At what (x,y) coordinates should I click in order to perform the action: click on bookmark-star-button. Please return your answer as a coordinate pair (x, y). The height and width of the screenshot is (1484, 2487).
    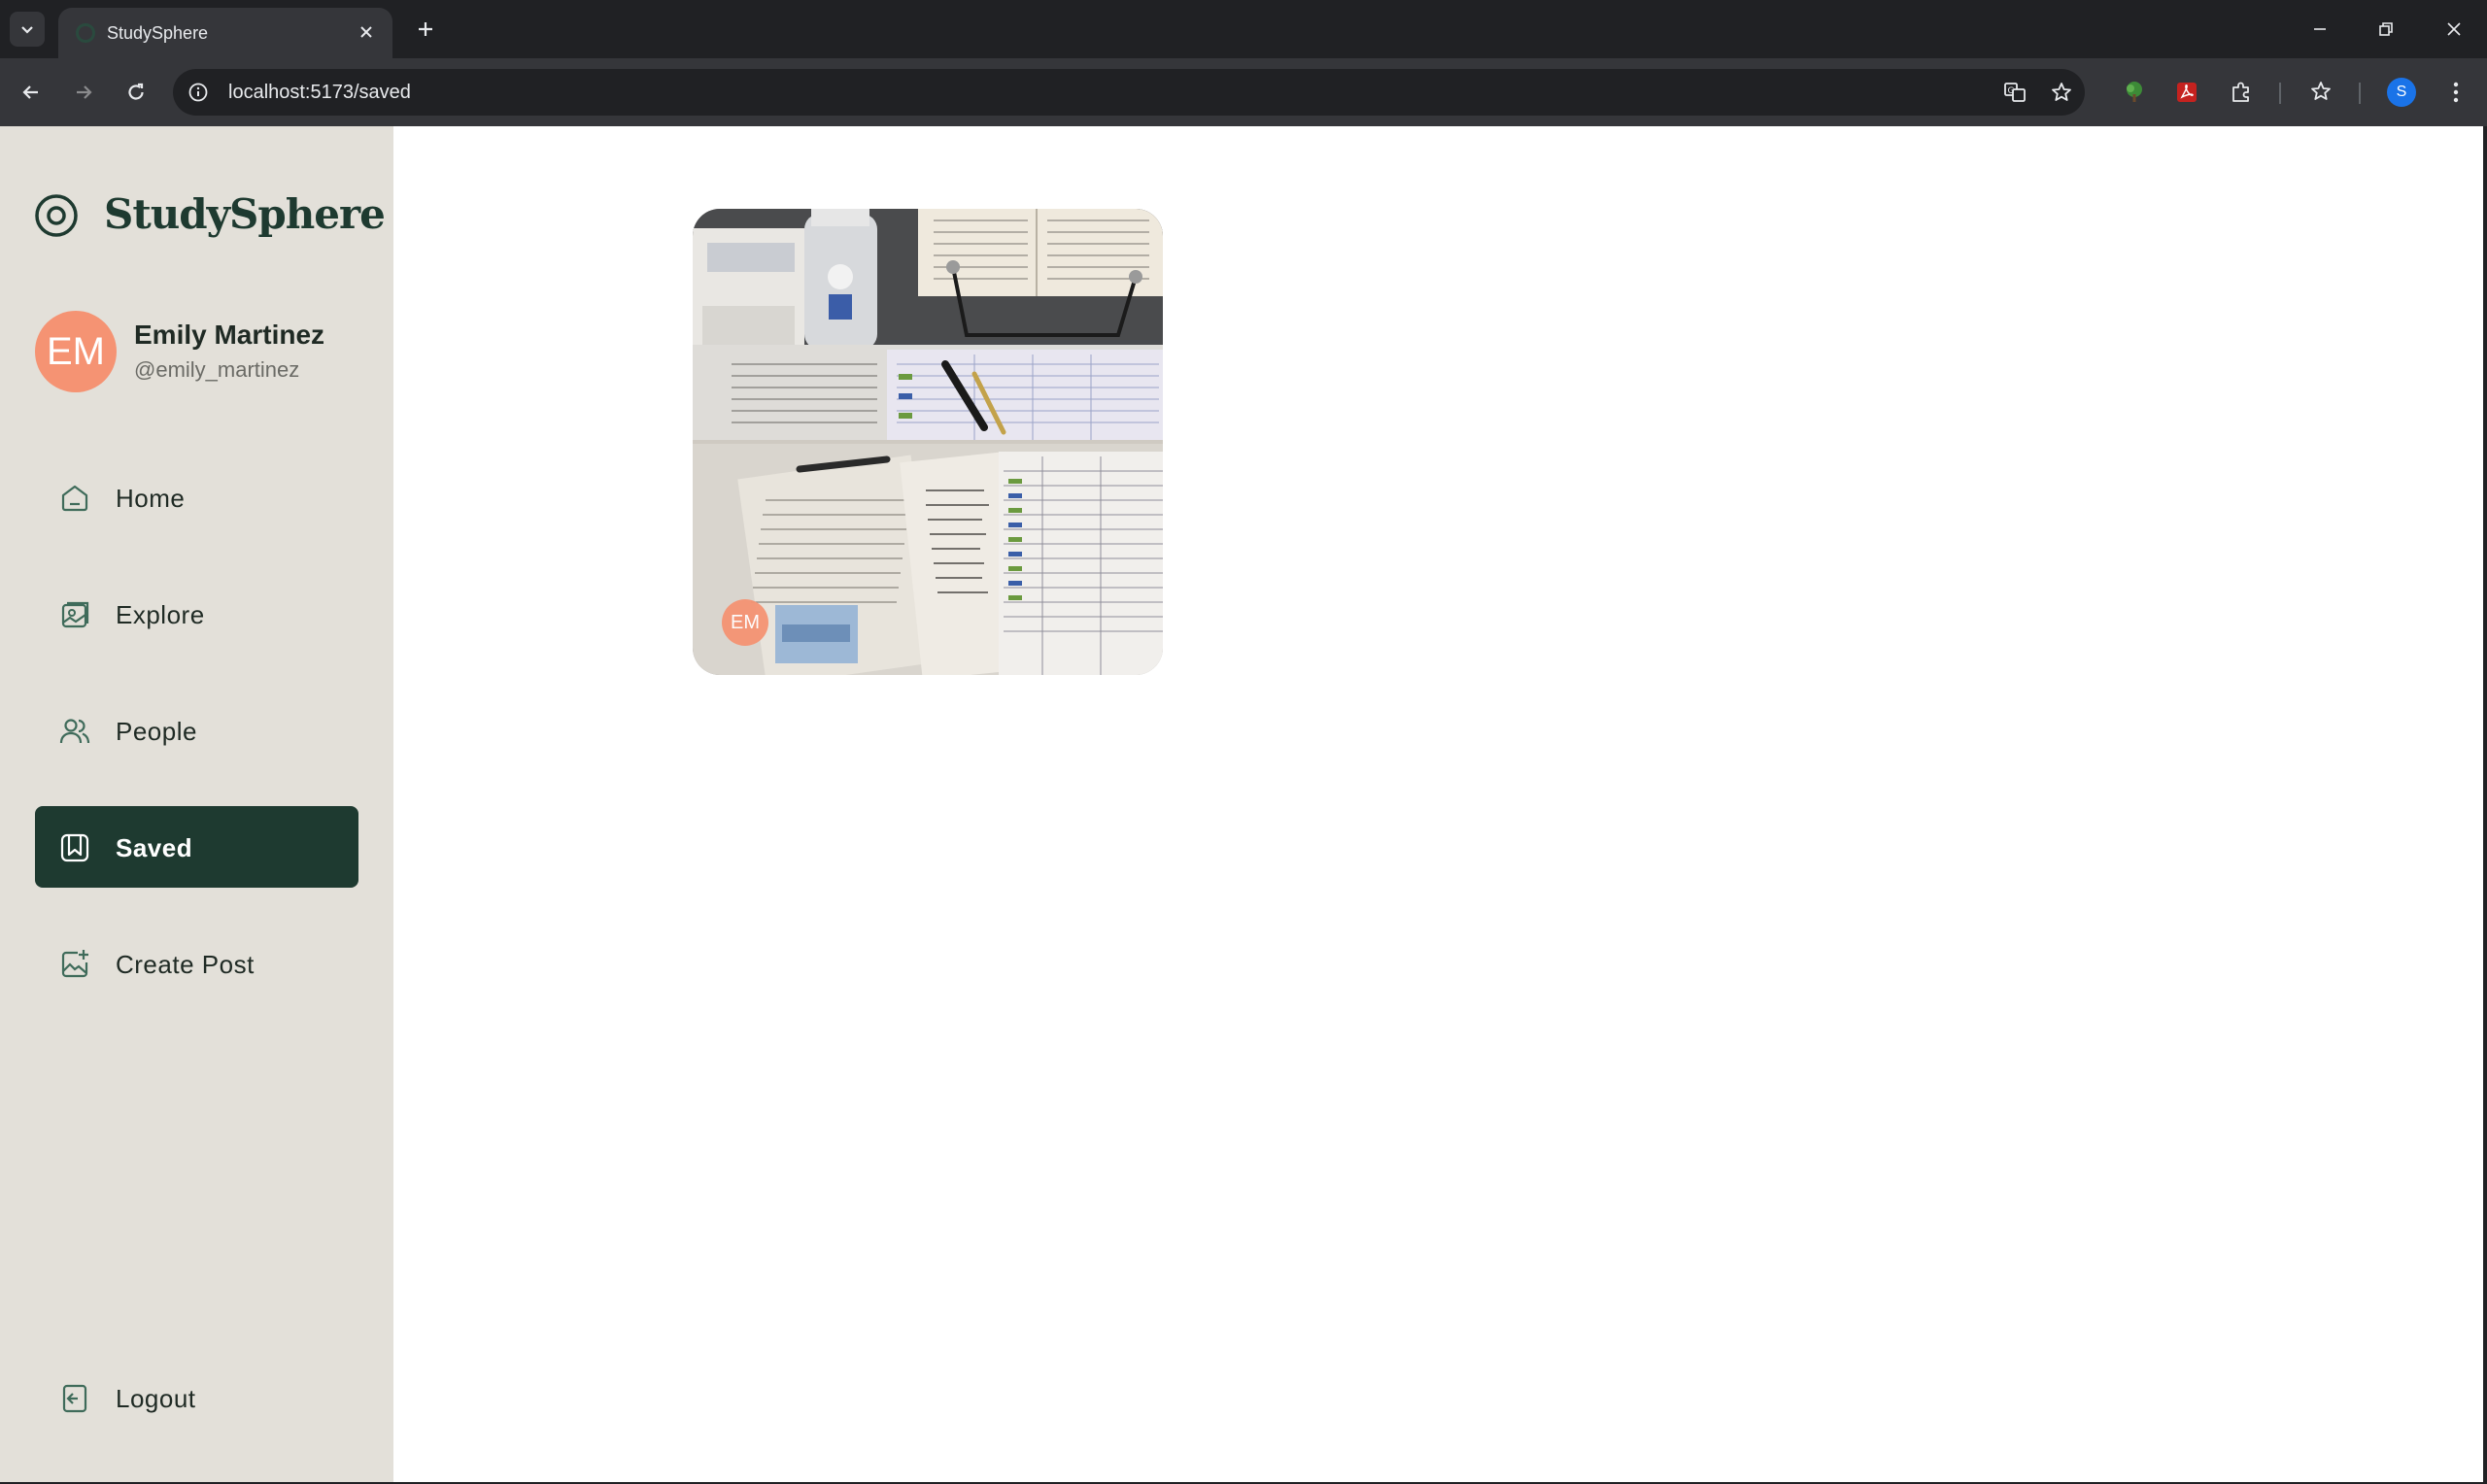
    Looking at the image, I should click on (2061, 92).